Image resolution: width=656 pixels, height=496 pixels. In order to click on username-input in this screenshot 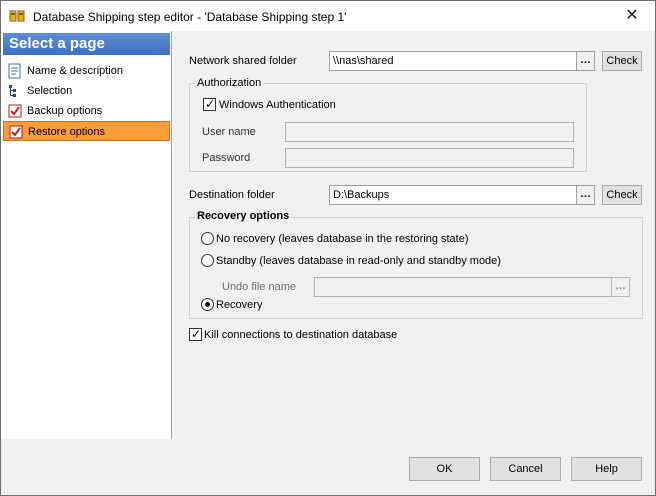, I will do `click(429, 132)`.